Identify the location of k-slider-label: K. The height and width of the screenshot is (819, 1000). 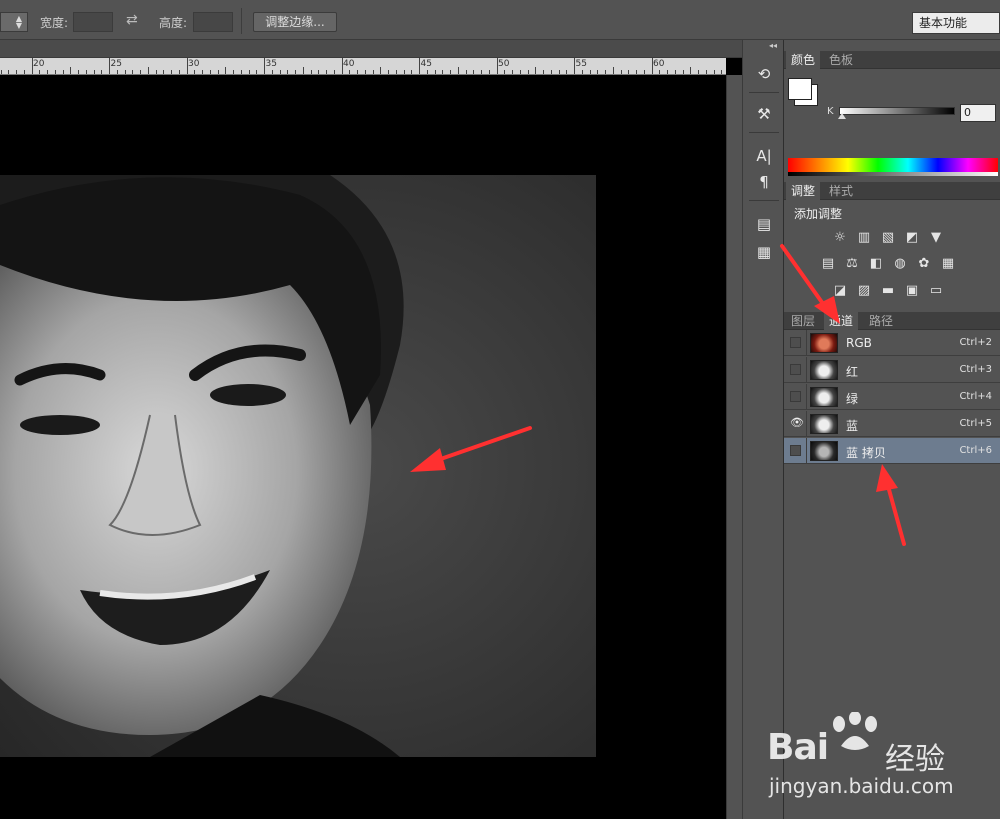
(830, 111).